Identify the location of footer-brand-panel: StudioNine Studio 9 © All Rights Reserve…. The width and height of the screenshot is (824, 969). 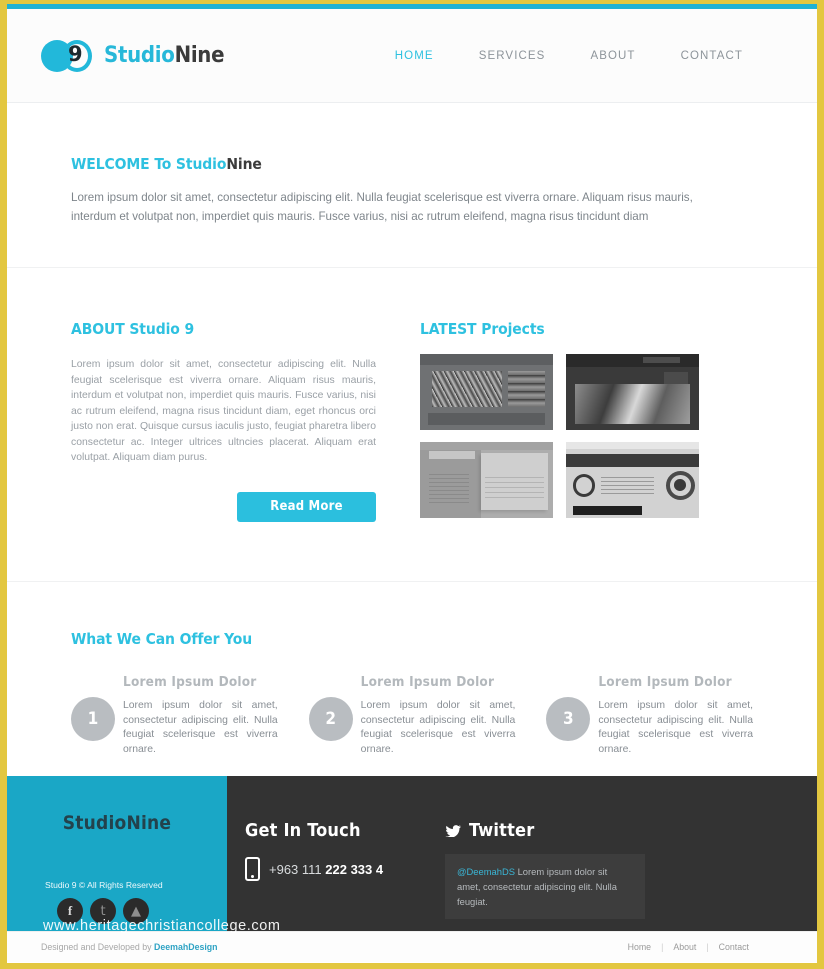
(117, 853).